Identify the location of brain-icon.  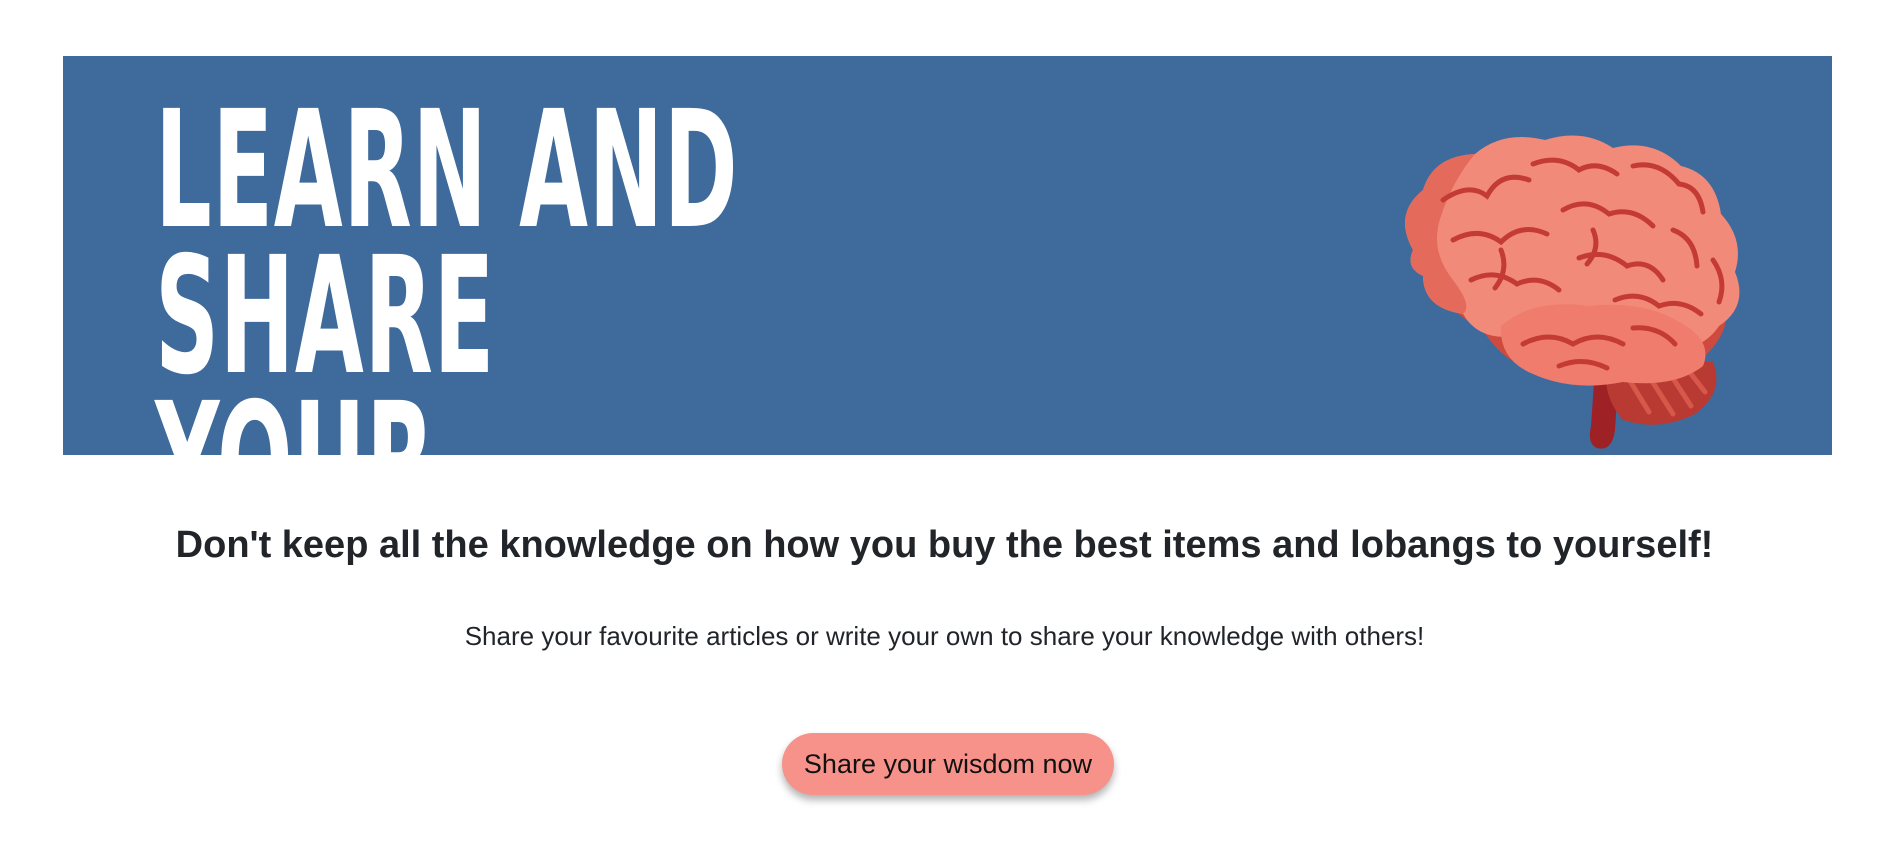
(1572, 292).